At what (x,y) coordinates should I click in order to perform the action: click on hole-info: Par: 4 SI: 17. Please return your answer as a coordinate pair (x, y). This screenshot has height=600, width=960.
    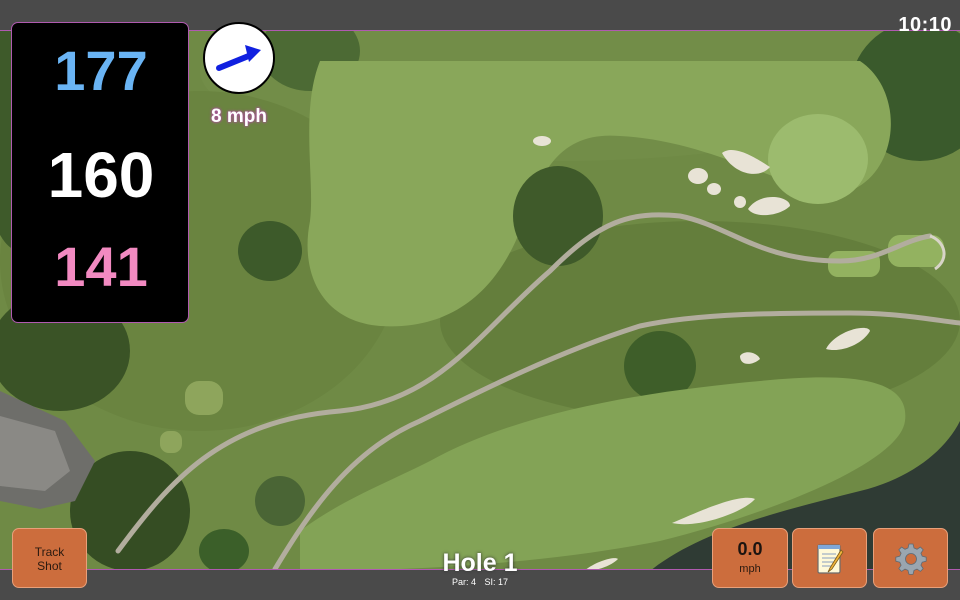
    Looking at the image, I should click on (480, 582).